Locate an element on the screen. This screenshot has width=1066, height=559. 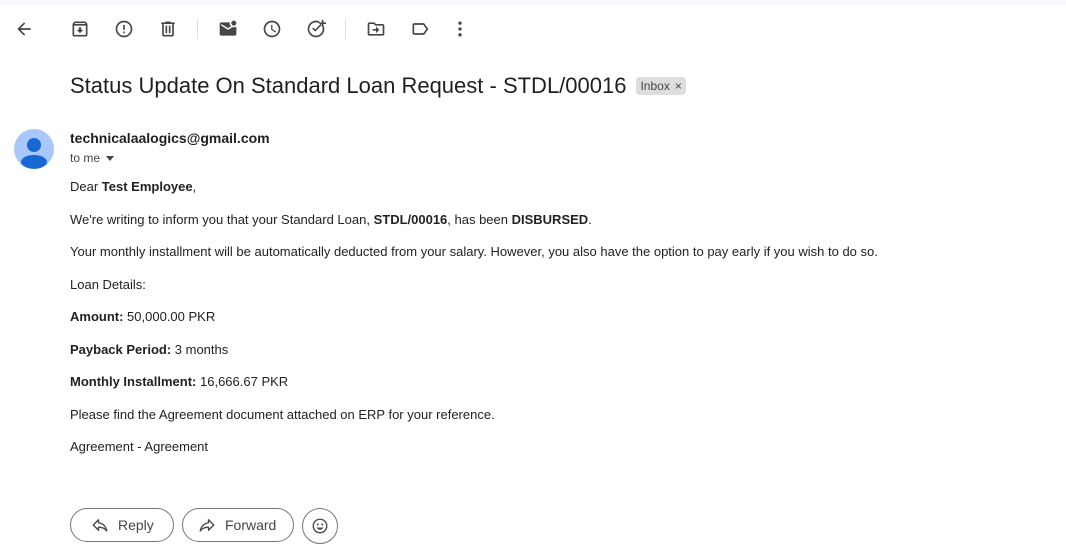
recipient-text: to me is located at coordinates (85, 158).